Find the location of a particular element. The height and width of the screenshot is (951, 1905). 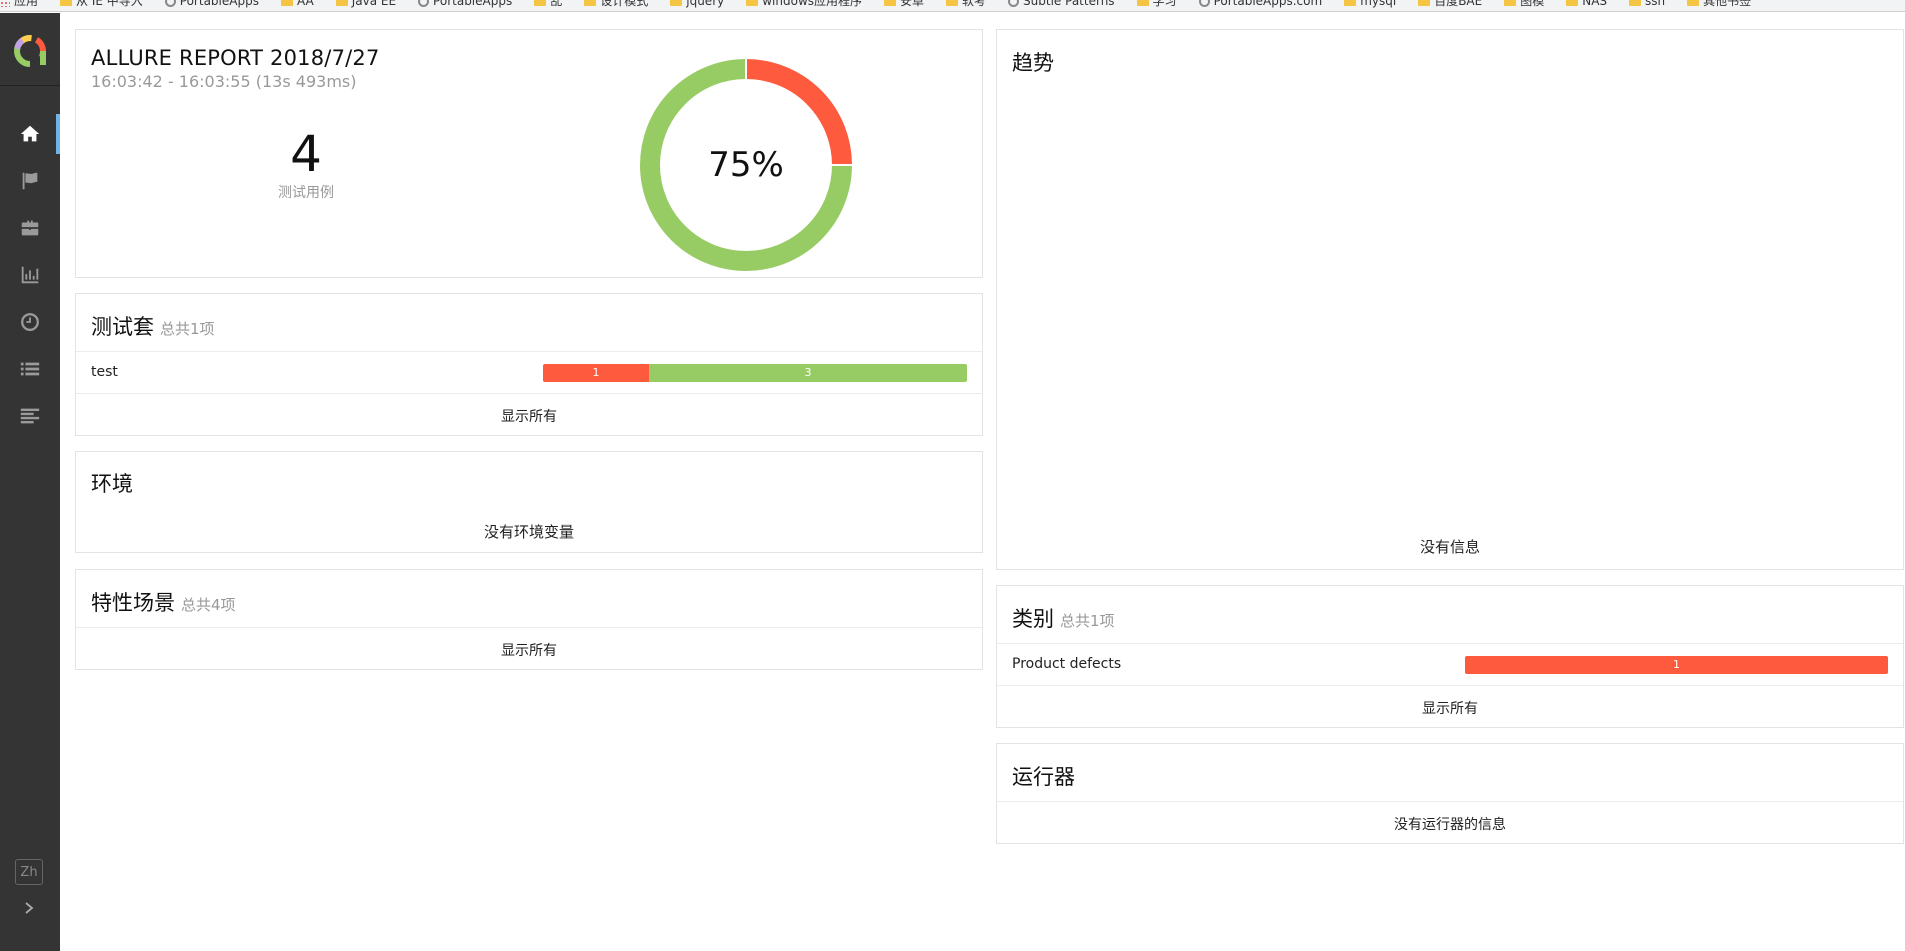

bookmark-item: 学习 is located at coordinates (1156, 4).